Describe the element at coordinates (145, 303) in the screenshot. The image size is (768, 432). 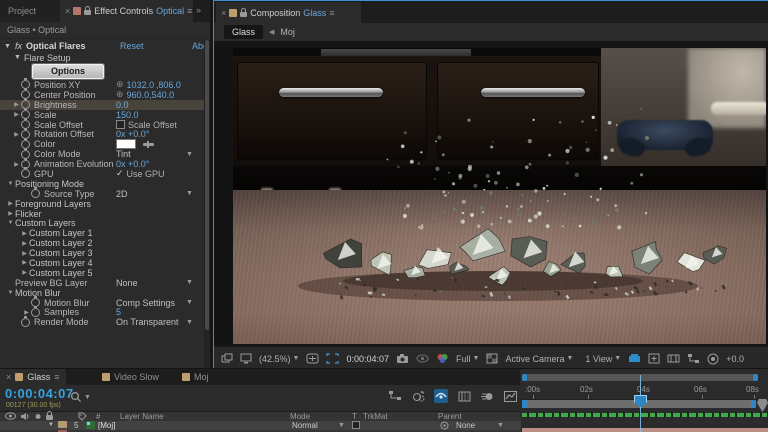
I see `property-value: Comp Settings` at that location.